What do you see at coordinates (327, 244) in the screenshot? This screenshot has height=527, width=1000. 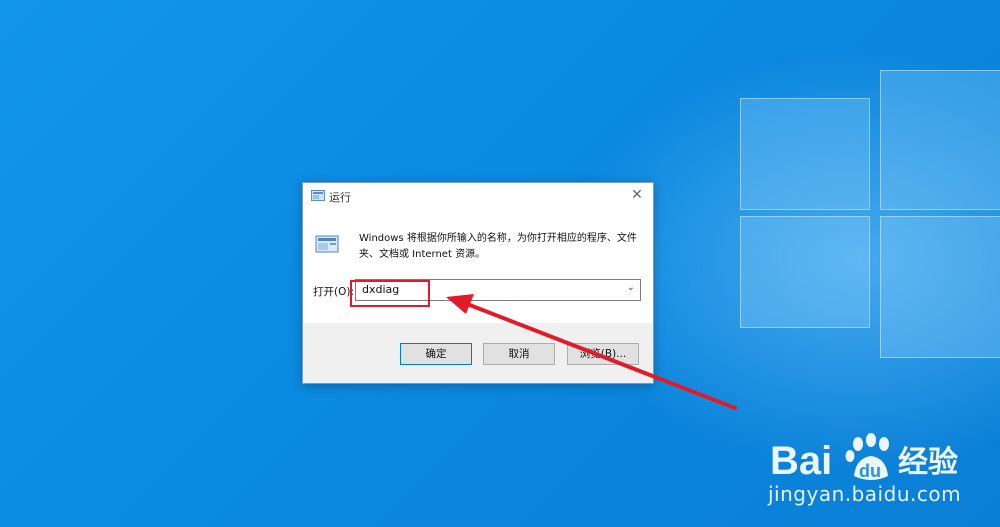 I see `run-program-icon` at bounding box center [327, 244].